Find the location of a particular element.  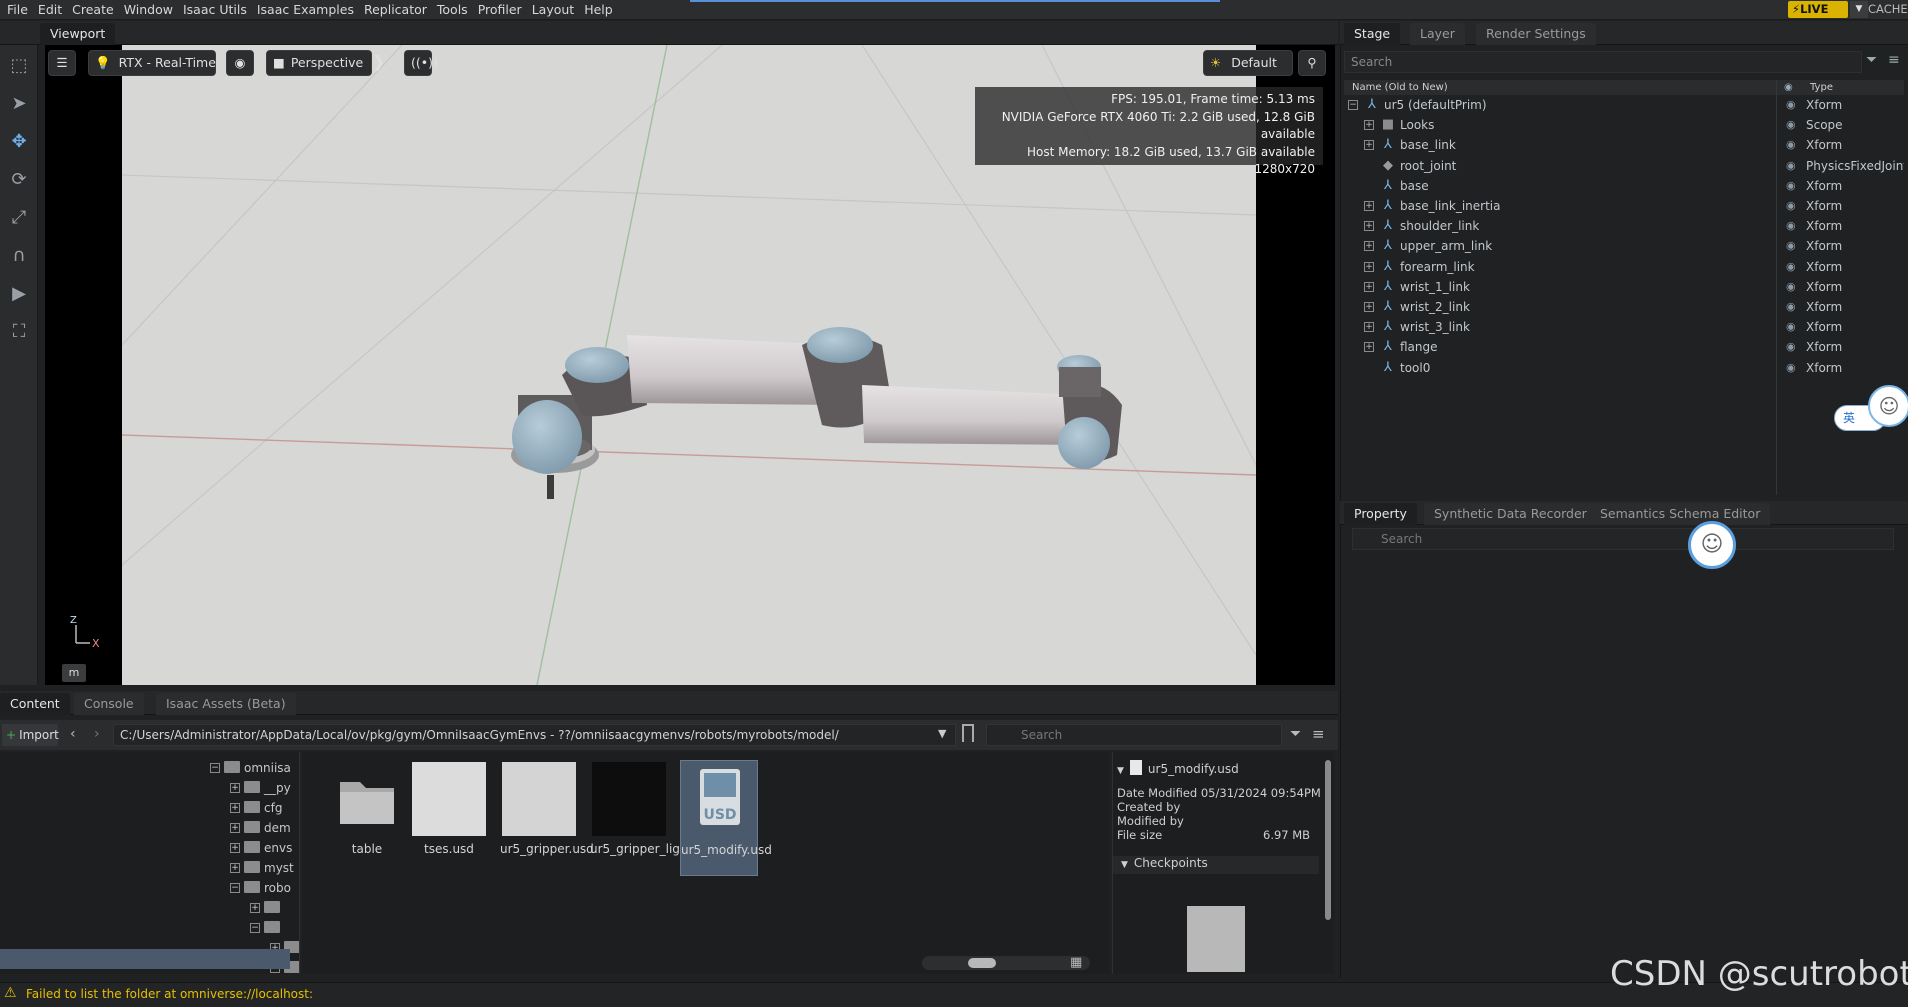

menu-item-help: Help is located at coordinates (598, 9).